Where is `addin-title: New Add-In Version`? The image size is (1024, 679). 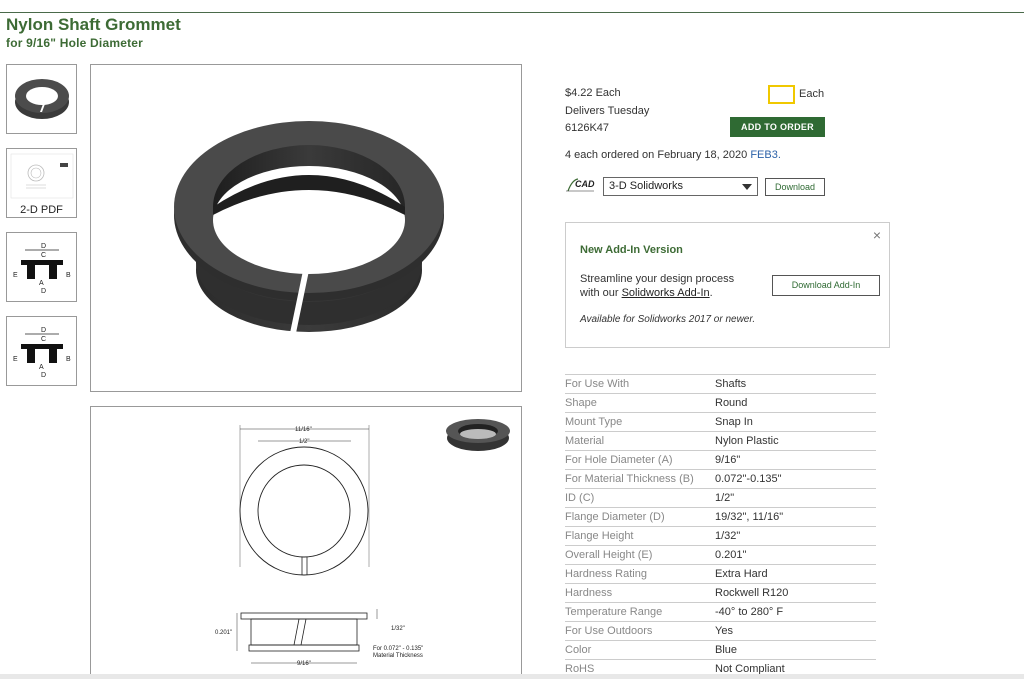 addin-title: New Add-In Version is located at coordinates (631, 250).